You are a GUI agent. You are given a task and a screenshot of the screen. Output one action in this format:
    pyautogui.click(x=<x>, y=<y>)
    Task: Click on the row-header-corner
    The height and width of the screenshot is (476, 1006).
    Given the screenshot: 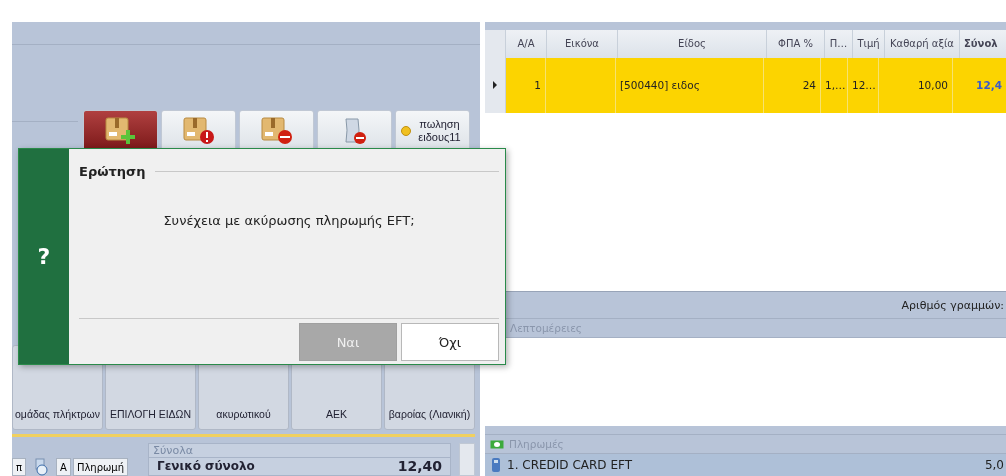 What is the action you would take?
    pyautogui.click(x=495, y=44)
    